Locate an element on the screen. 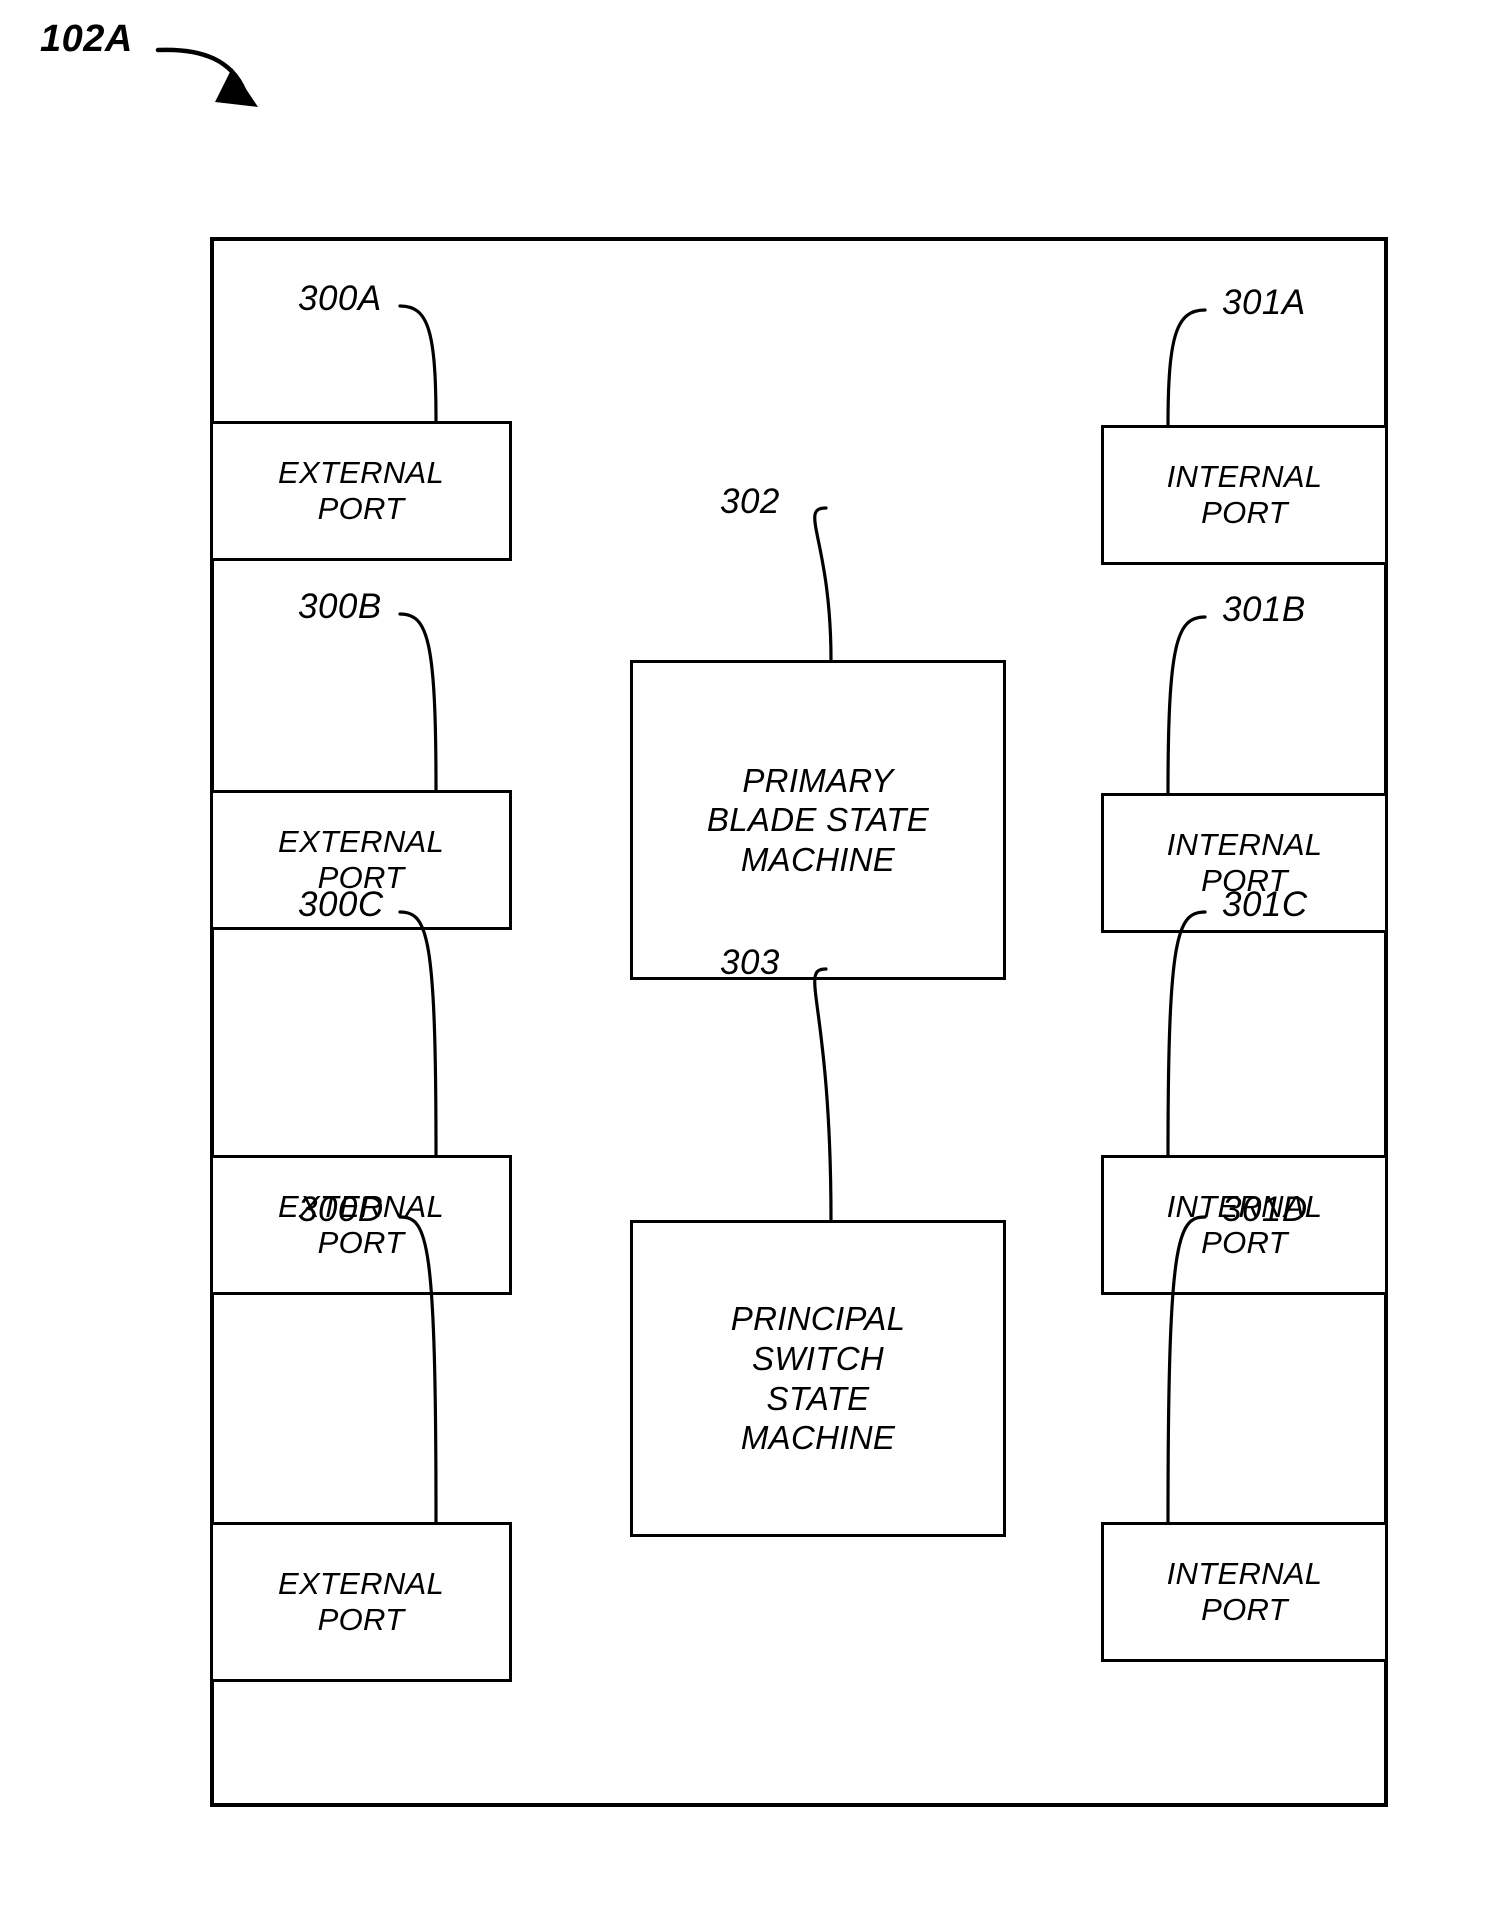  ref-callout-302: 302 is located at coordinates (750, 501).